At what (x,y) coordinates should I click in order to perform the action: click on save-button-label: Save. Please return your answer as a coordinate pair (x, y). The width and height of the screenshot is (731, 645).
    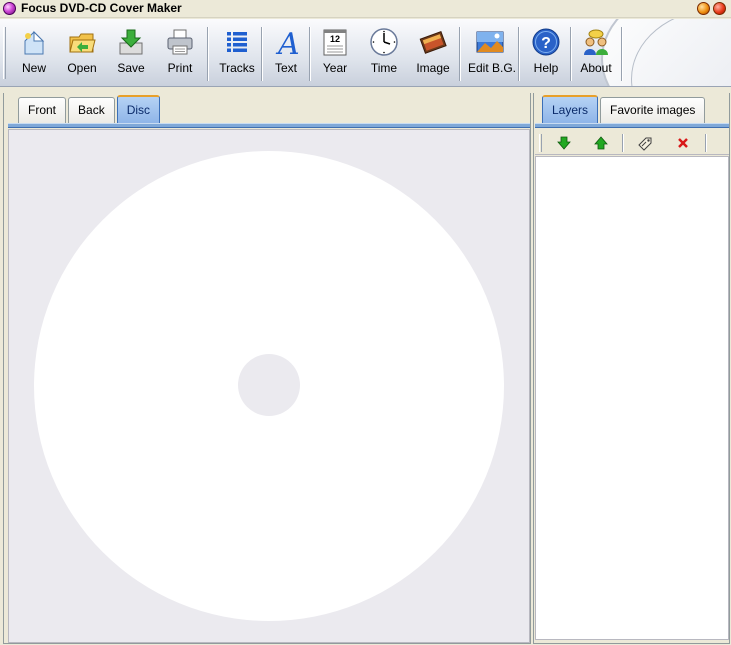
    Looking at the image, I should click on (131, 68).